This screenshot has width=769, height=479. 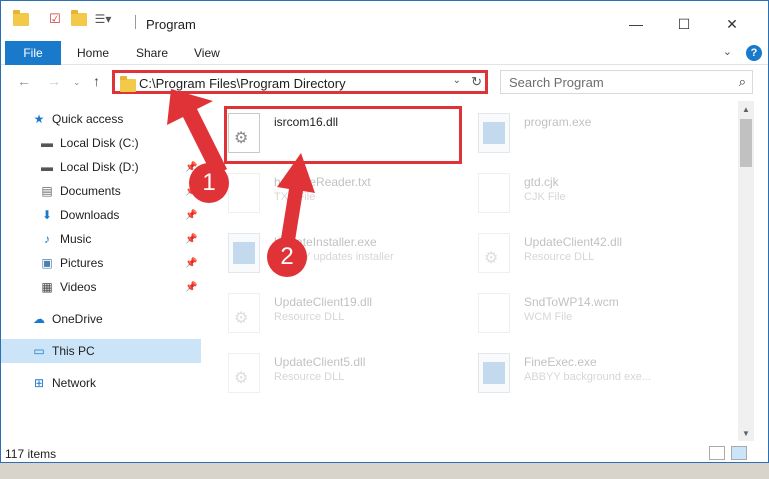 I want to click on step-2-badge: 2, so click(x=287, y=257).